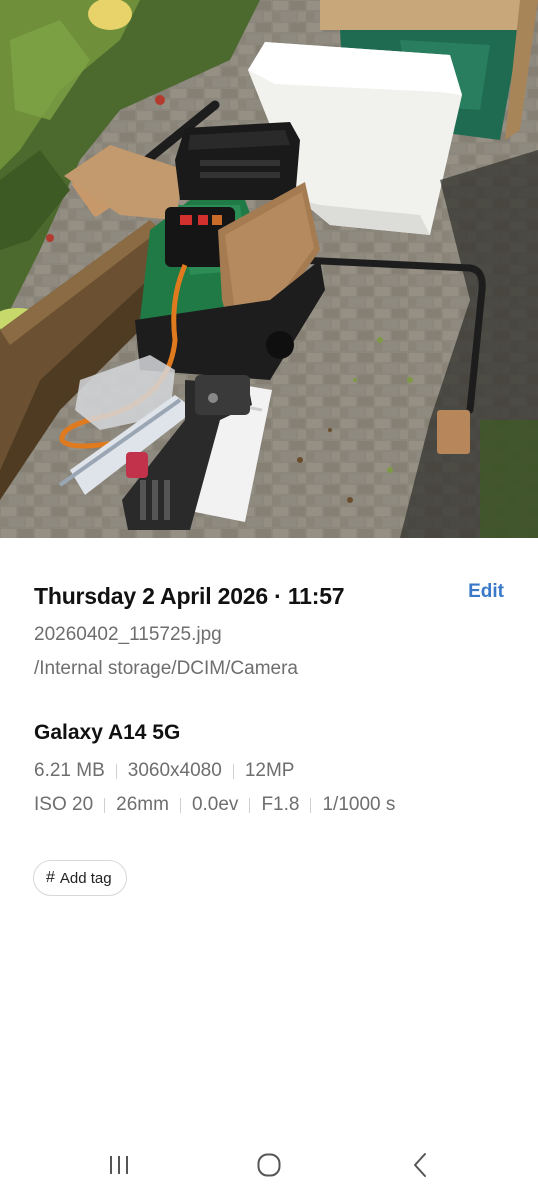 The height and width of the screenshot is (1200, 538). I want to click on camera-info-row: ISO 20 26mm 0.0ev F1.8 1/1000 s, so click(214, 805).